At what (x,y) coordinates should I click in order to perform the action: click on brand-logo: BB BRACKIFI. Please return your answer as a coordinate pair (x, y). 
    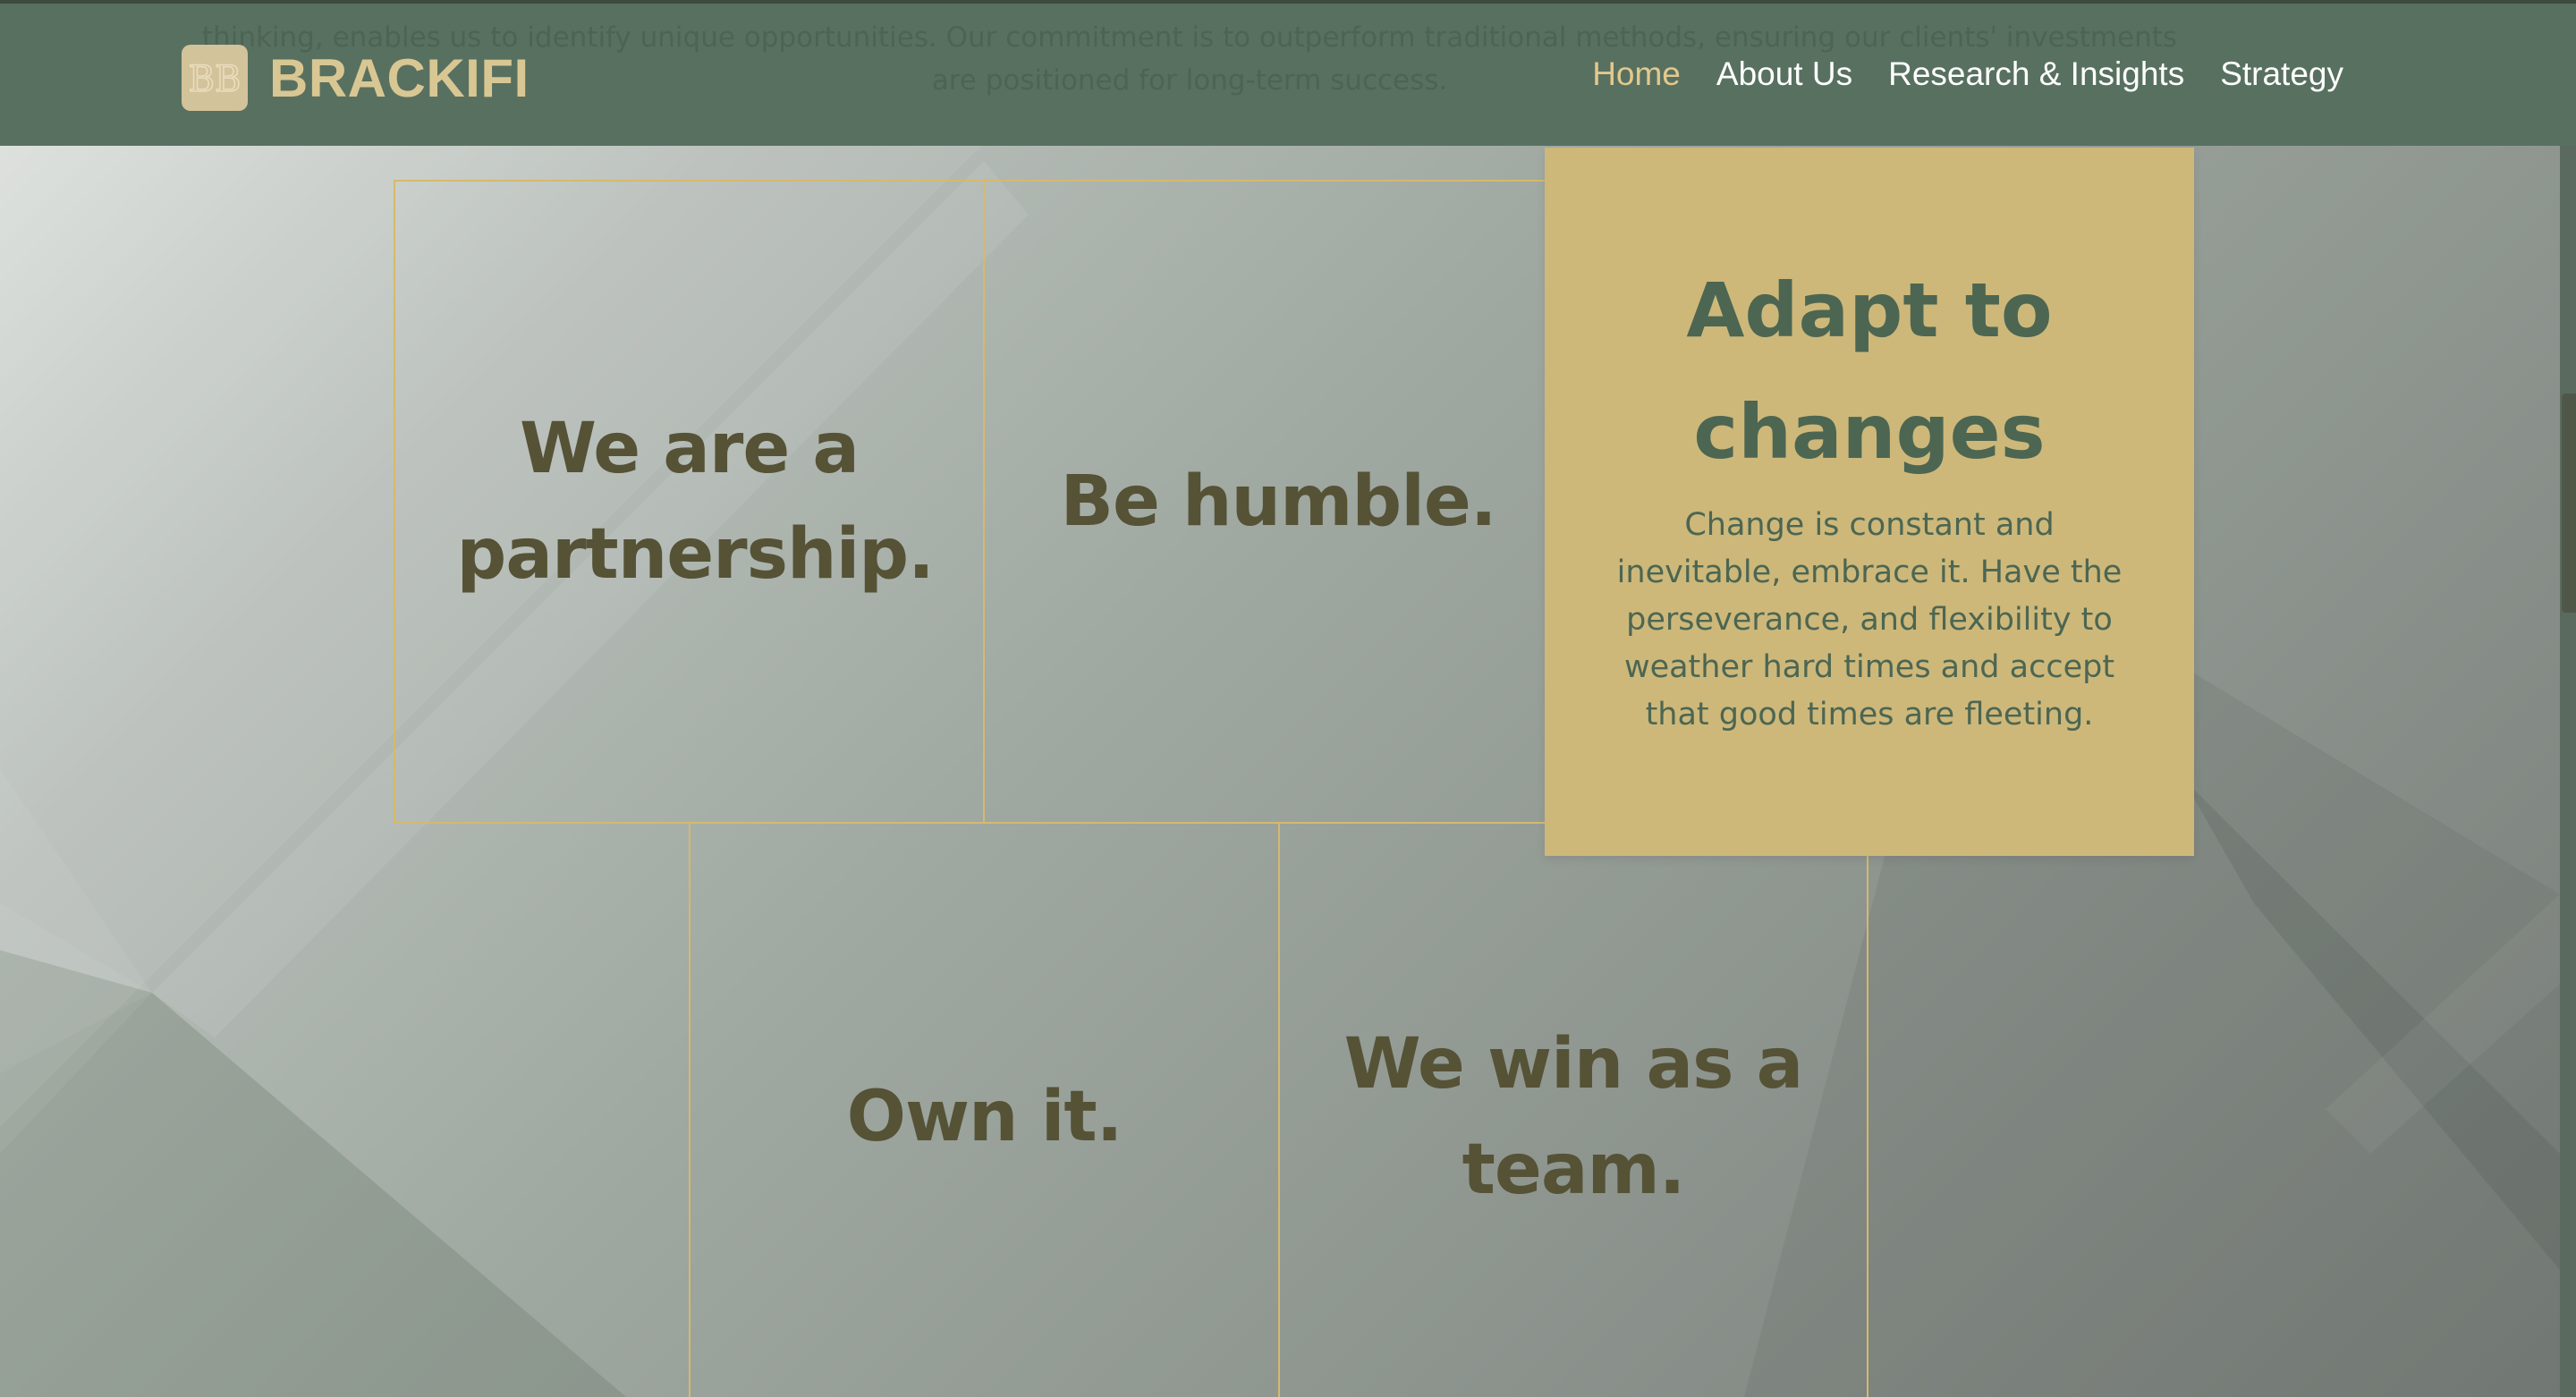
    Looking at the image, I should click on (356, 78).